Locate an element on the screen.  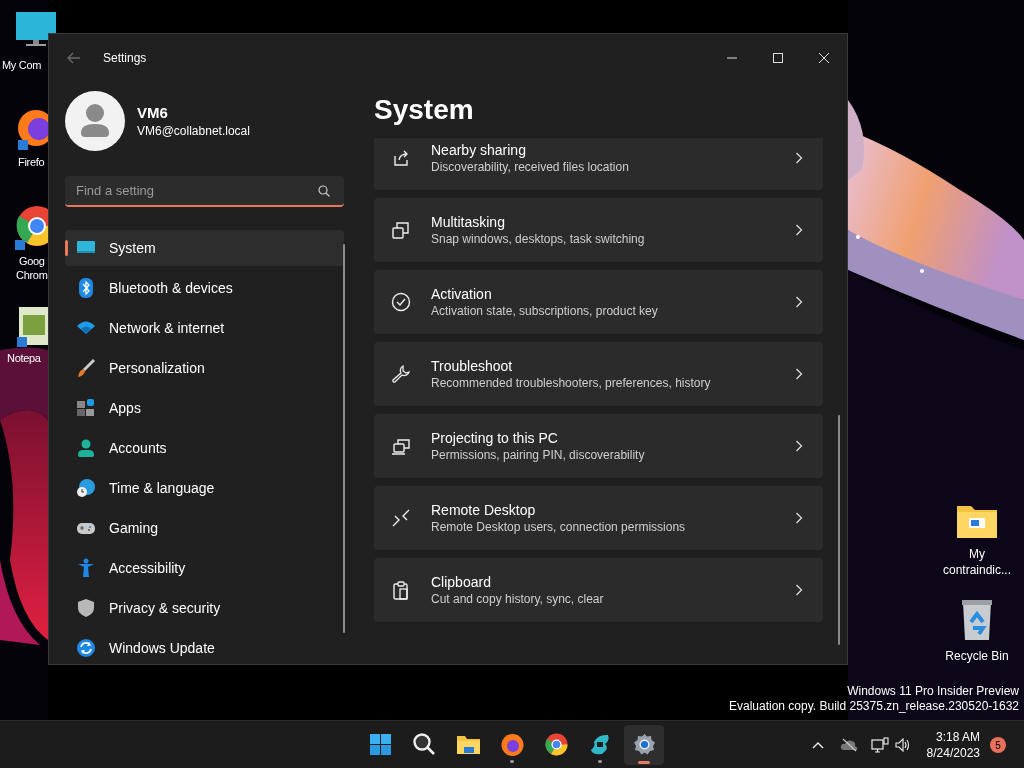
cloud-off-icon is located at coordinates (848, 745).